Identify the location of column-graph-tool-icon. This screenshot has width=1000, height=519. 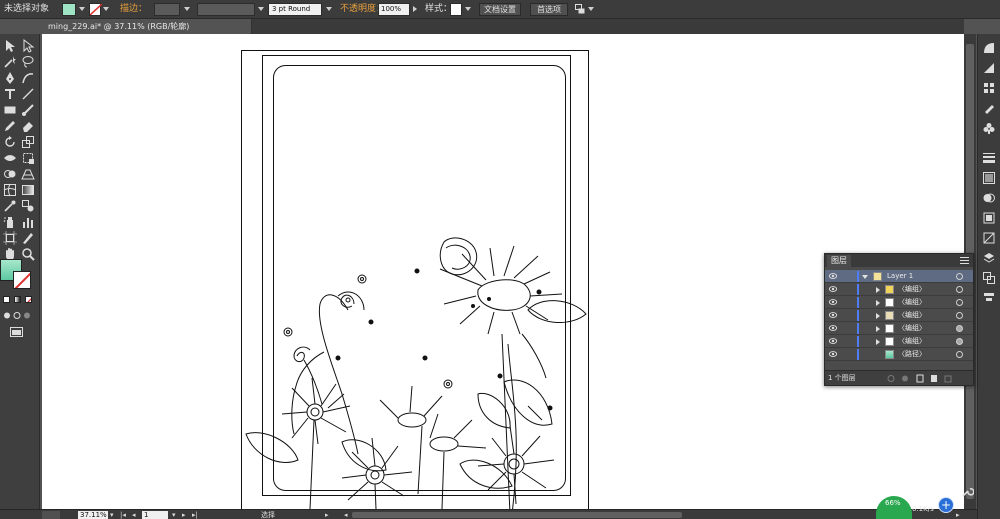
(28, 222).